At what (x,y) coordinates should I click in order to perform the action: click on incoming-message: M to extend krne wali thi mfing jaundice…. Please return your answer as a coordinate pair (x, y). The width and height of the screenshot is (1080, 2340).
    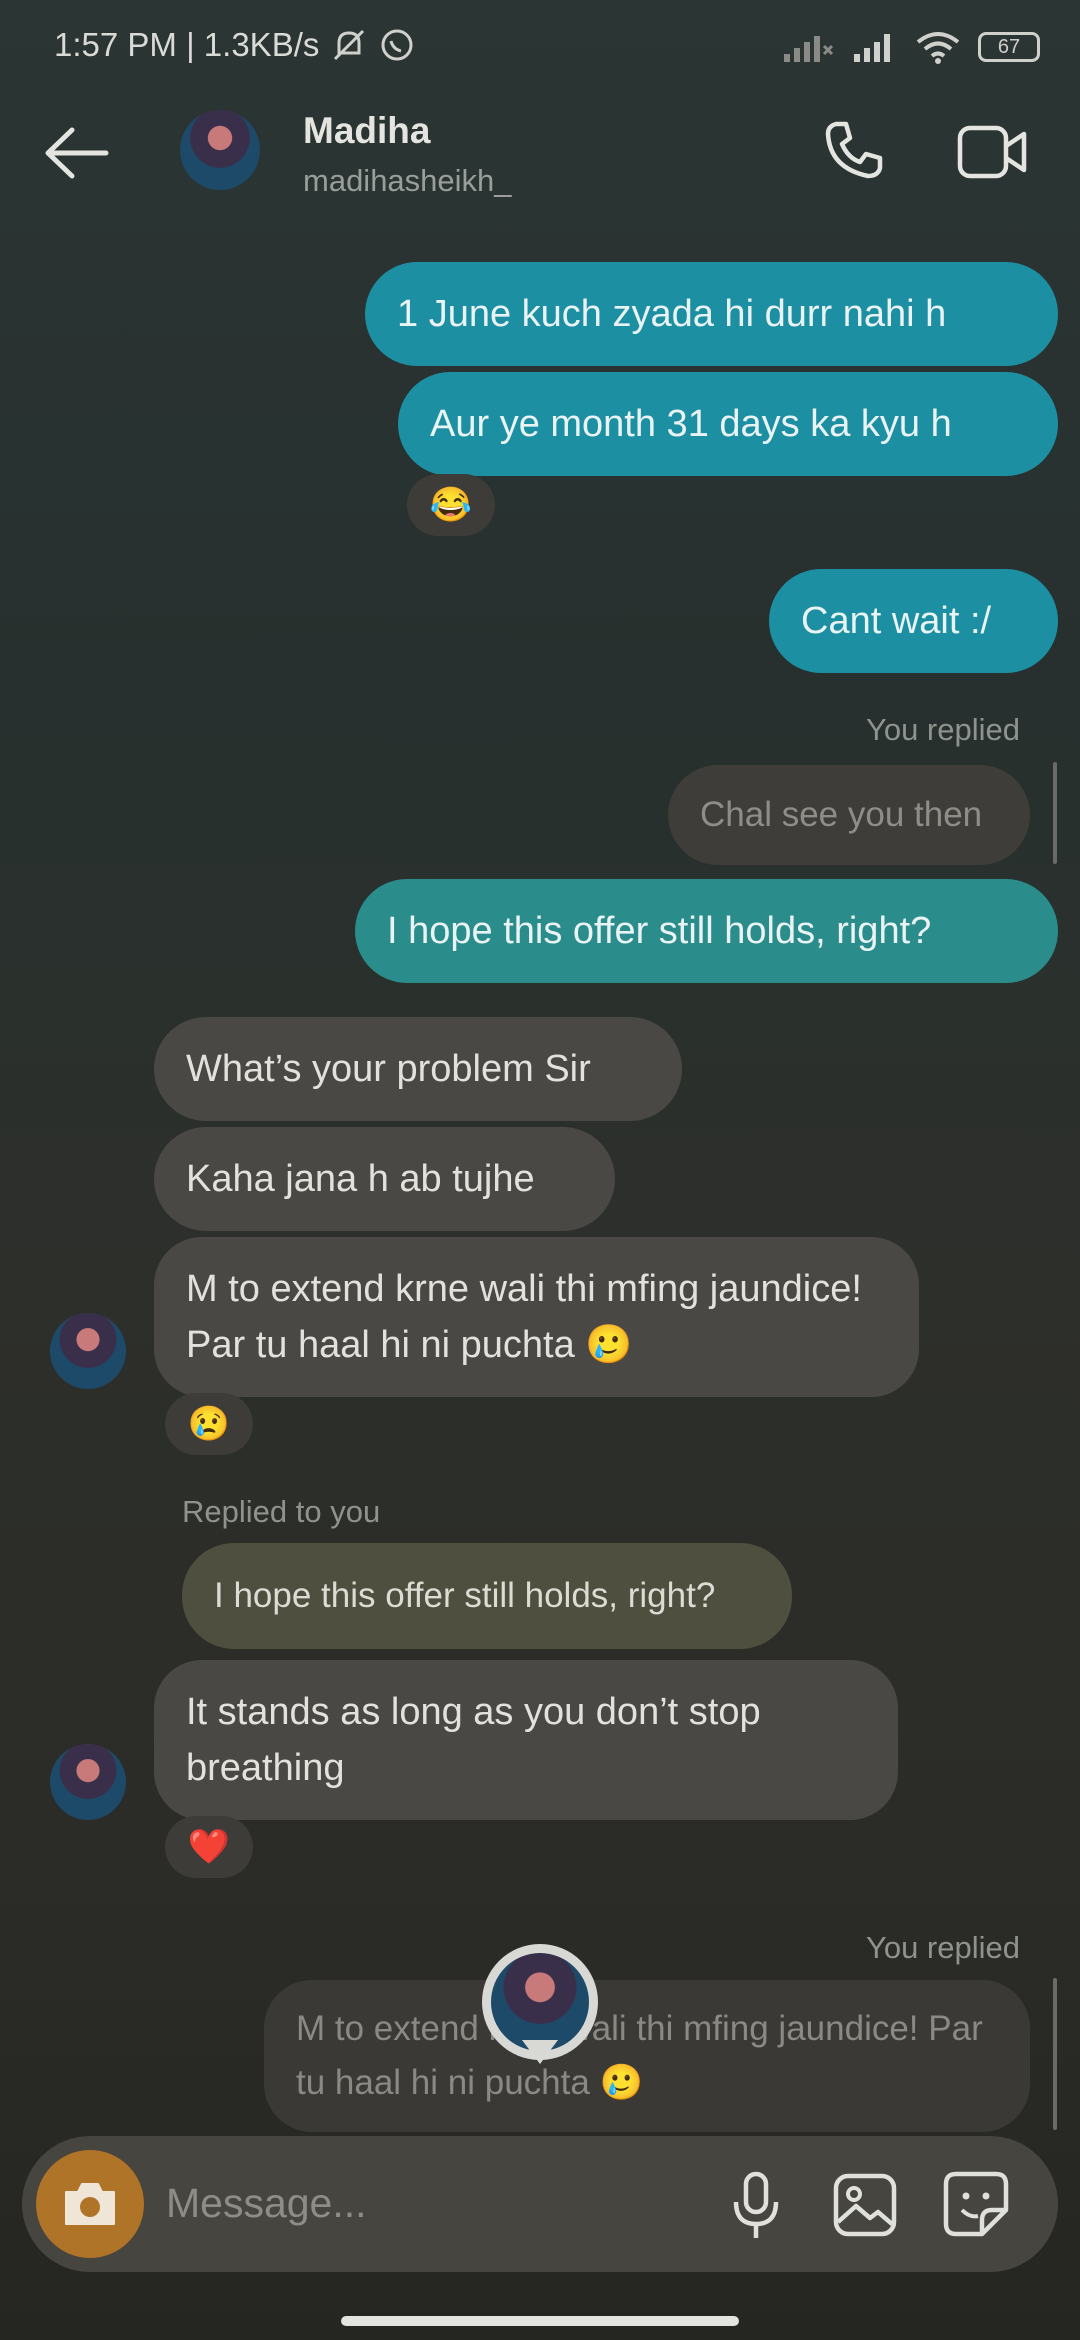
    Looking at the image, I should click on (536, 1317).